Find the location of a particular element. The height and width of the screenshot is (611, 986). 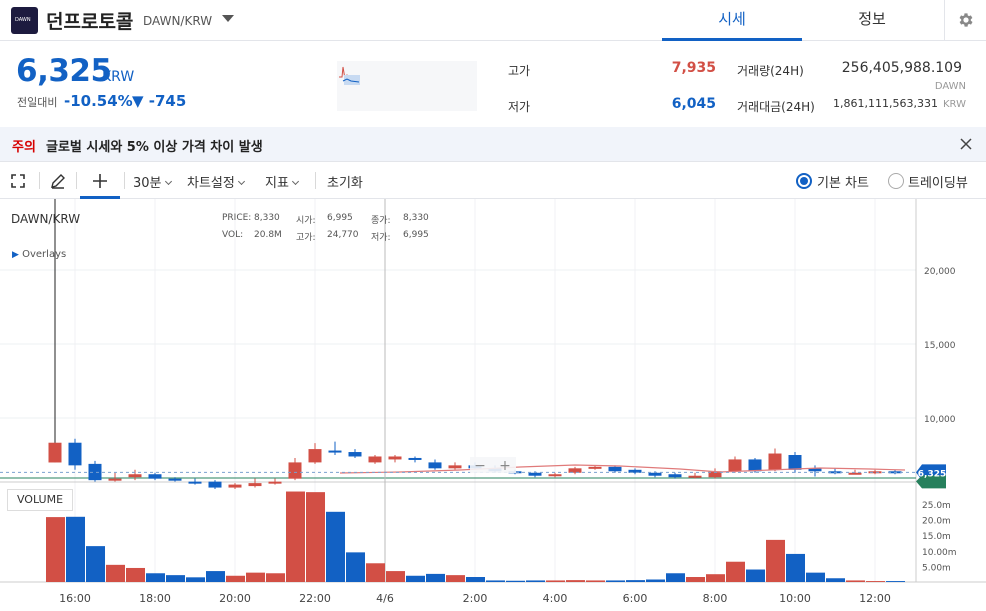

indicators-label: 지표 is located at coordinates (277, 183).